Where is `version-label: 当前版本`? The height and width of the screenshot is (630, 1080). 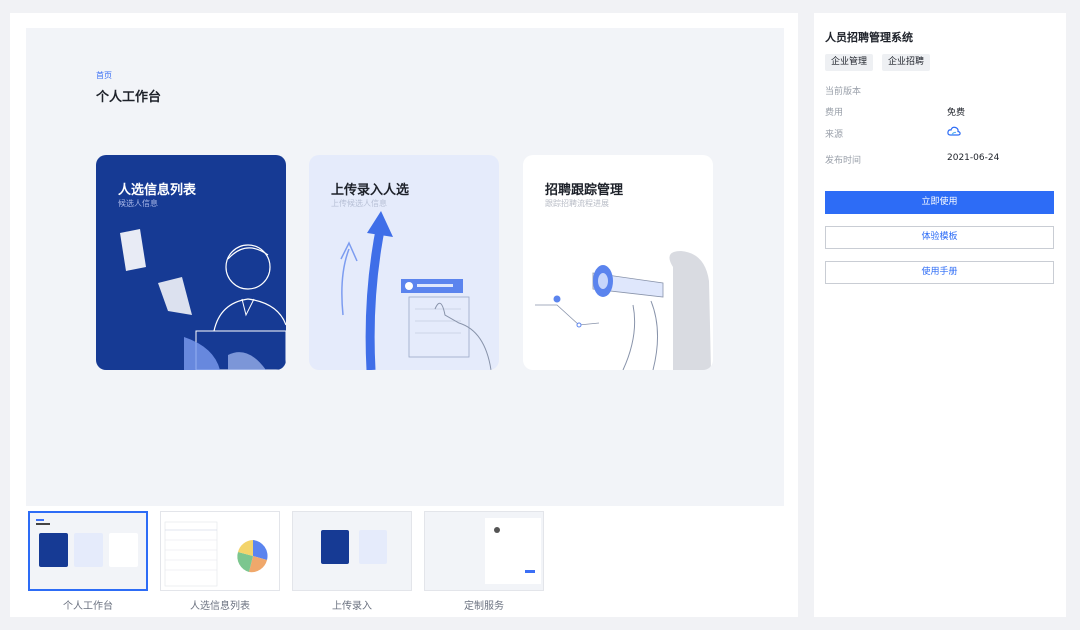
version-label: 当前版本 is located at coordinates (843, 92).